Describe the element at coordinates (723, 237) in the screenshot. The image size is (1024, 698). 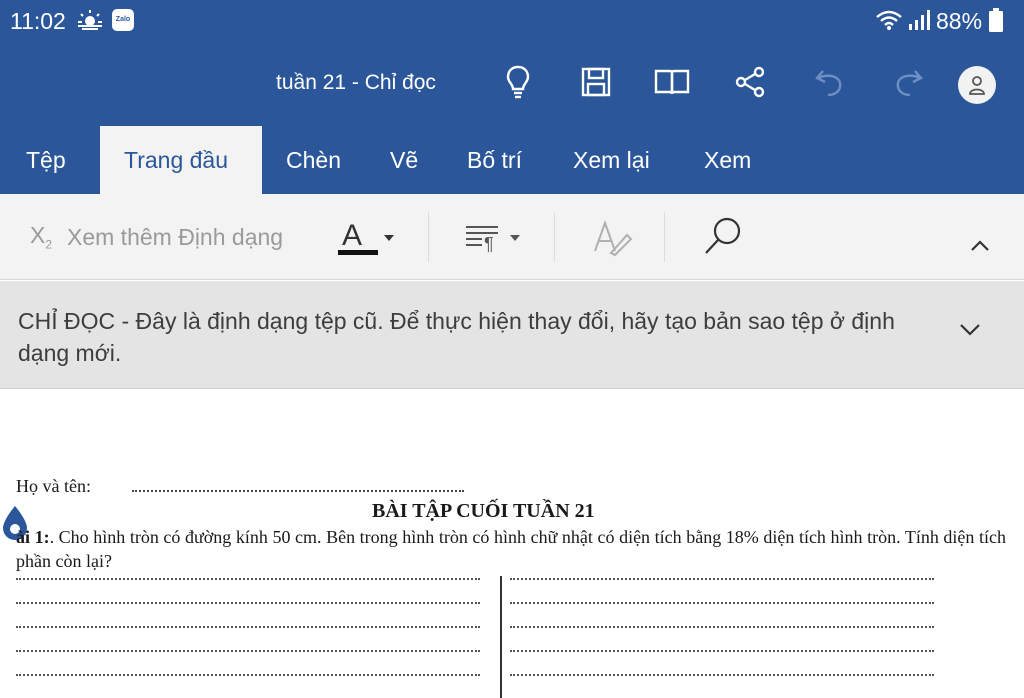
I see `search-icon` at that location.